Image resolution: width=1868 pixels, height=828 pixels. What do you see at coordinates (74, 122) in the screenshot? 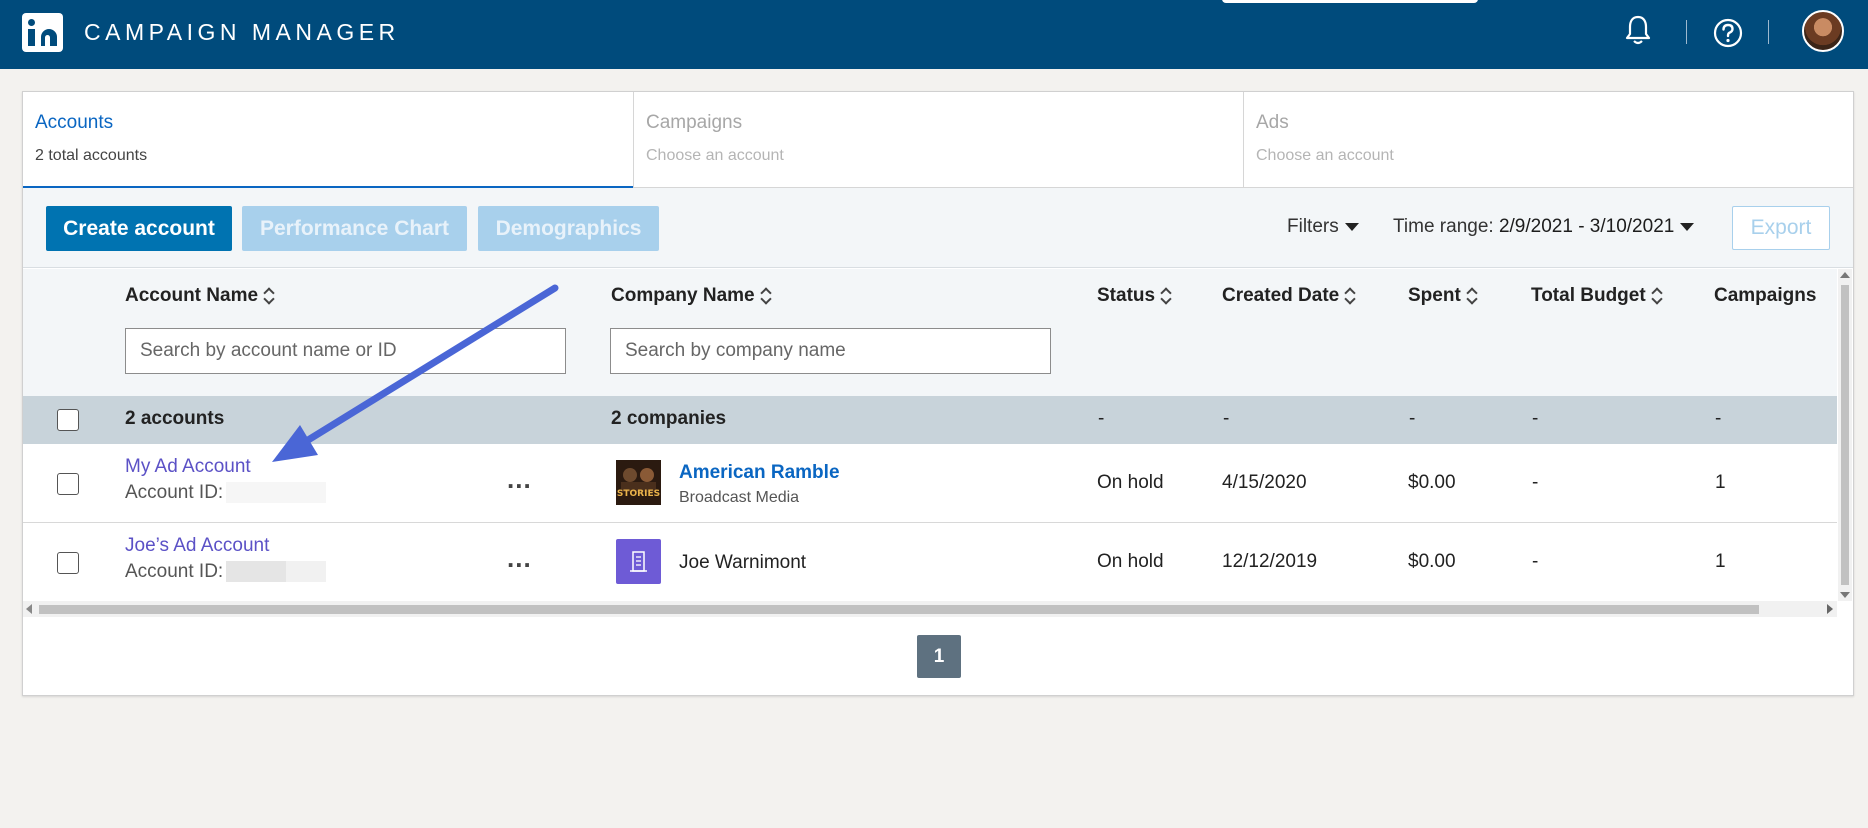
I see `tab-title: Accounts` at bounding box center [74, 122].